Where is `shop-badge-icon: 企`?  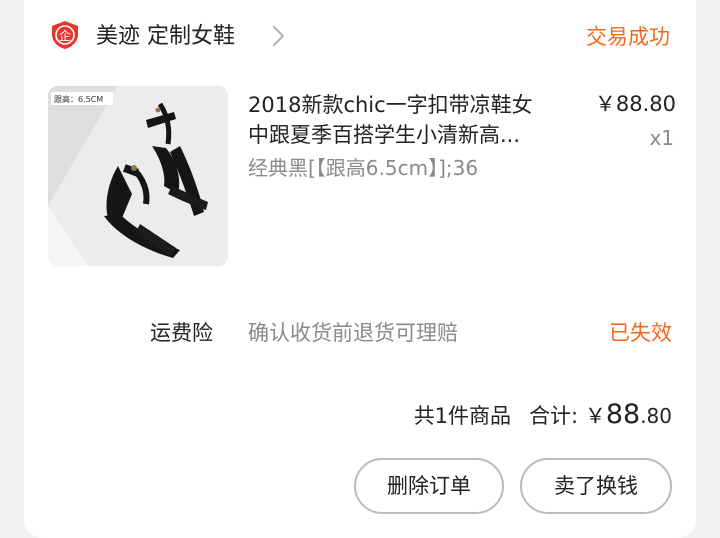
shop-badge-icon: 企 is located at coordinates (65, 35).